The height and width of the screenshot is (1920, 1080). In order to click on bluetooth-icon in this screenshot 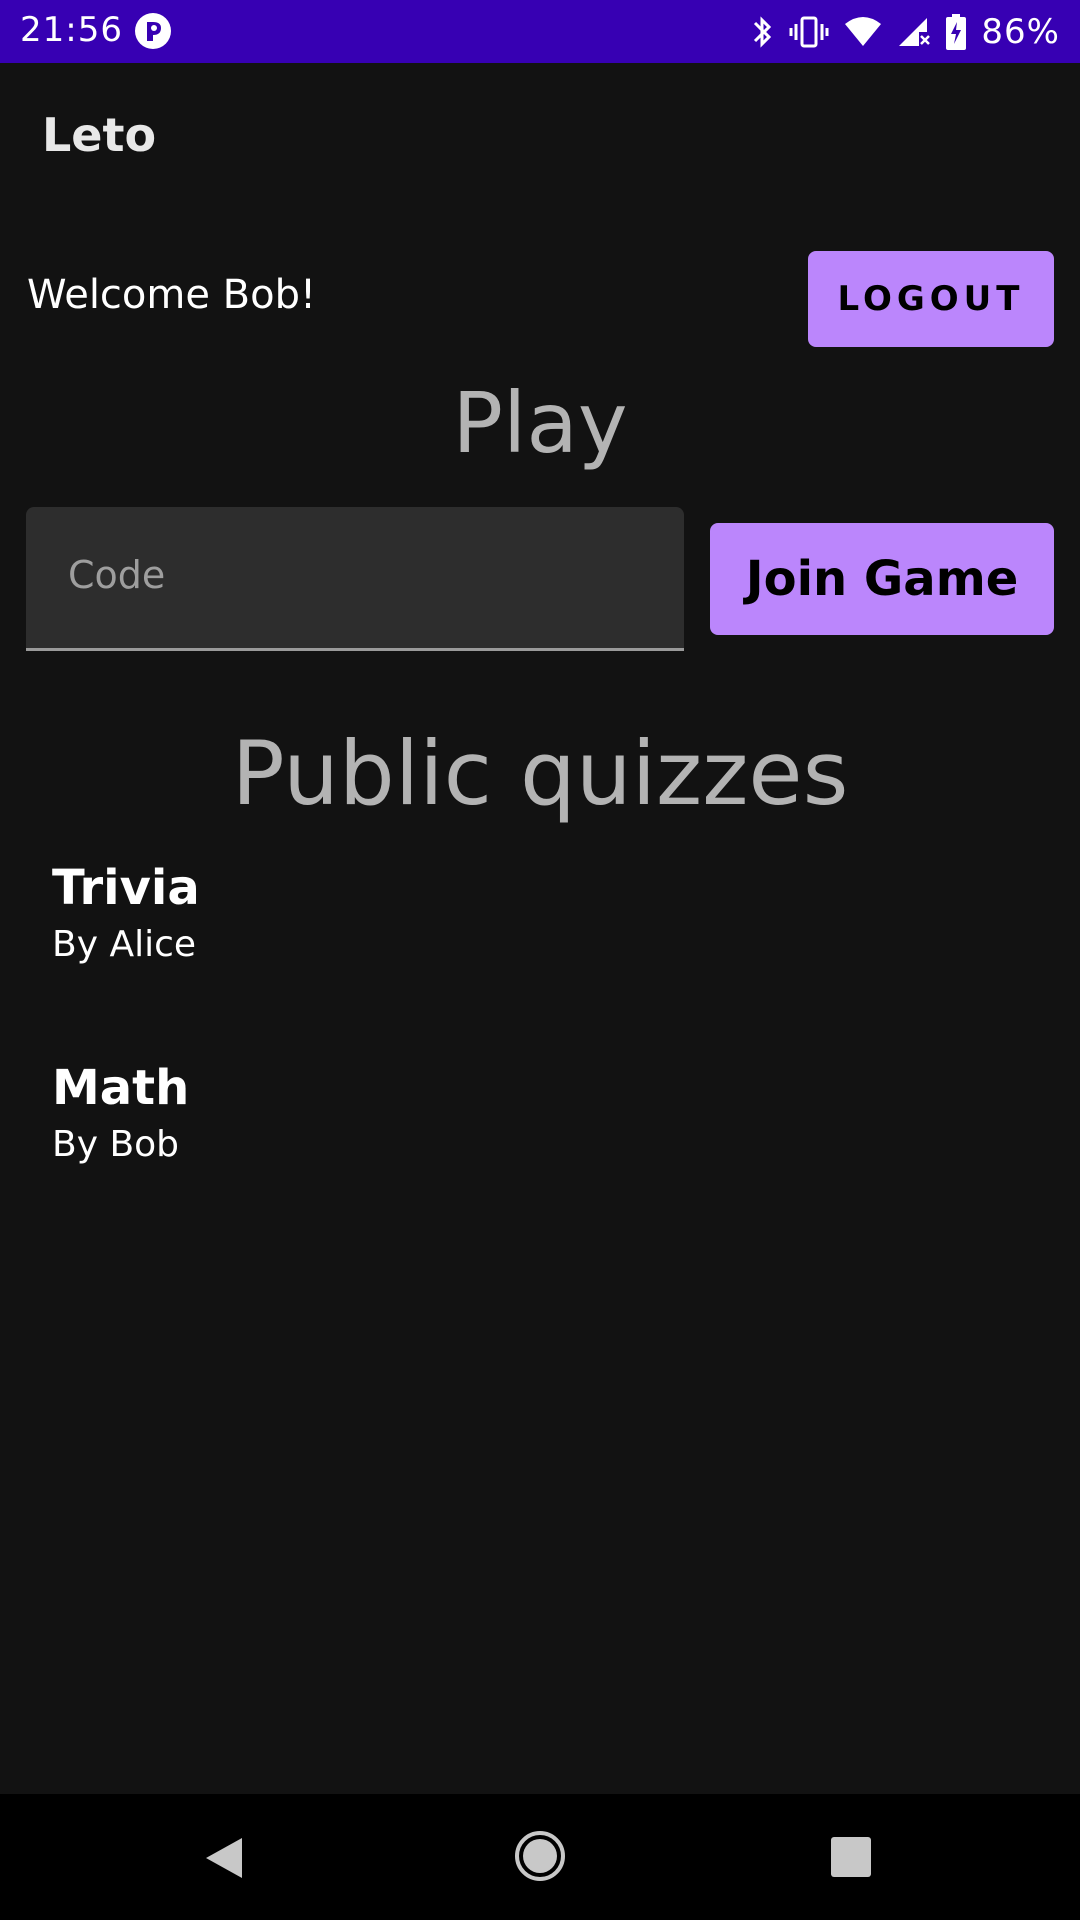, I will do `click(762, 32)`.